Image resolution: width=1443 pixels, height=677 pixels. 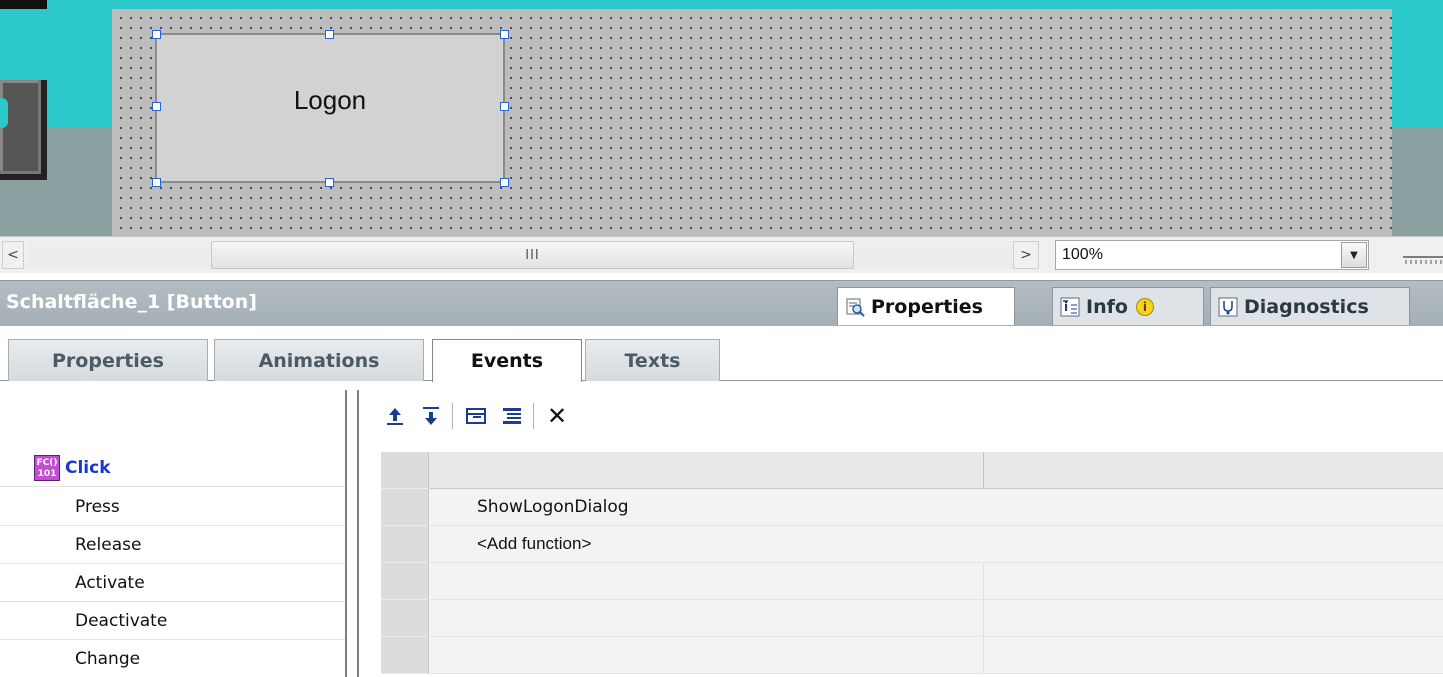 I want to click on canvas-scroll-row: < III > 100% ▼, so click(x=721, y=254).